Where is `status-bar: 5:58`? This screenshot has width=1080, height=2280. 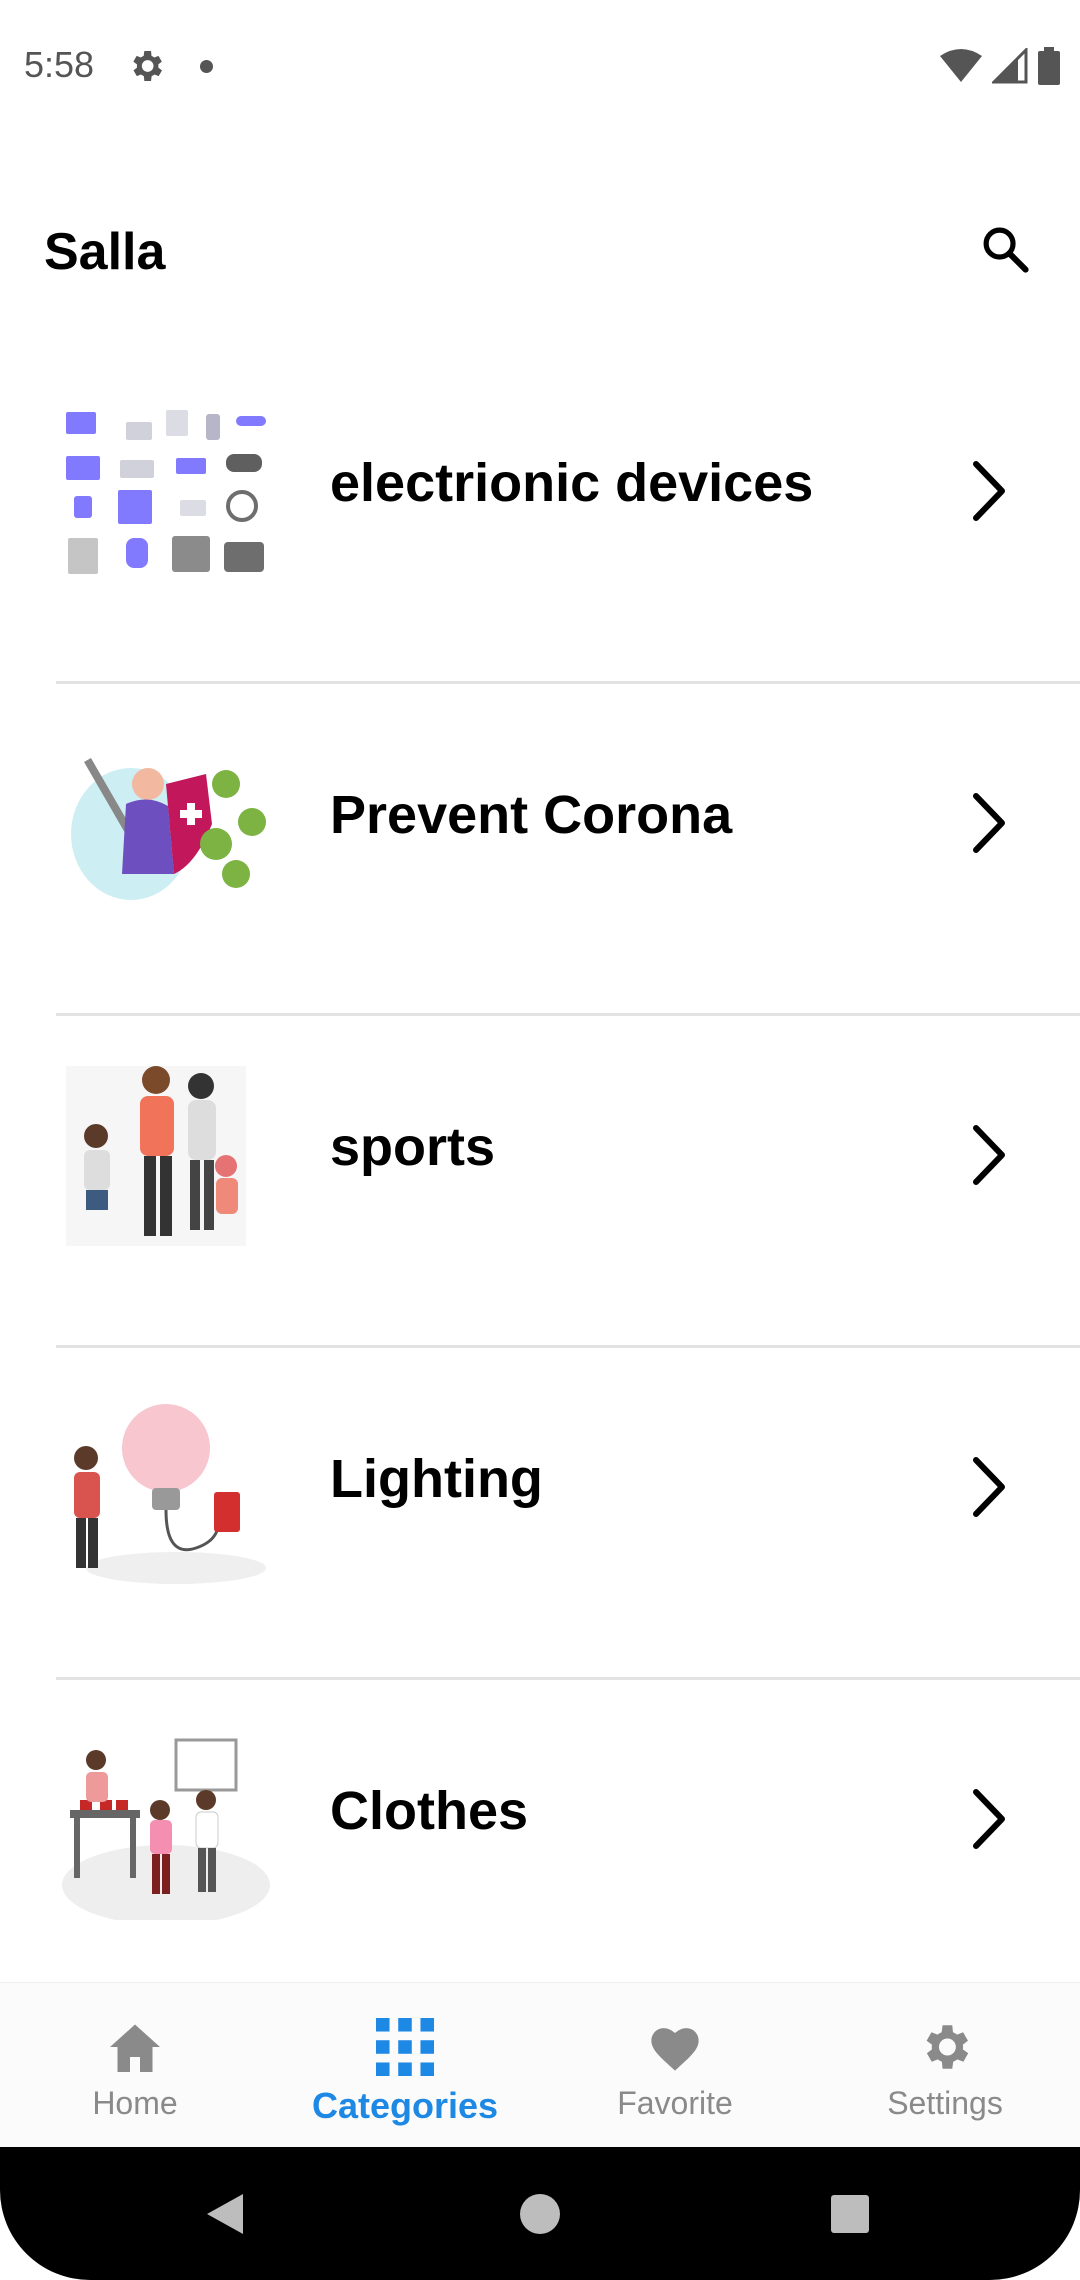 status-bar: 5:58 is located at coordinates (540, 67).